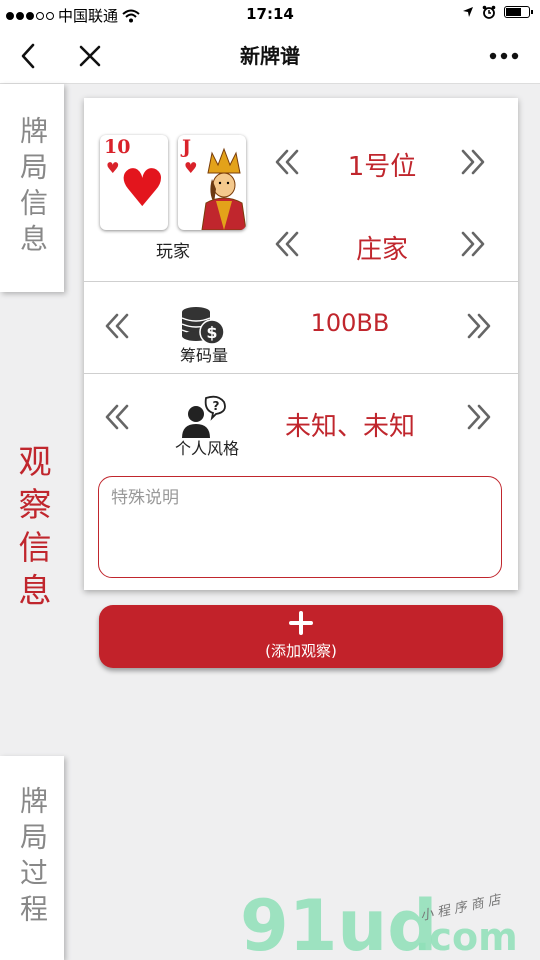 The image size is (540, 960). What do you see at coordinates (301, 636) in the screenshot?
I see `add-observation-button: (添加观察)` at bounding box center [301, 636].